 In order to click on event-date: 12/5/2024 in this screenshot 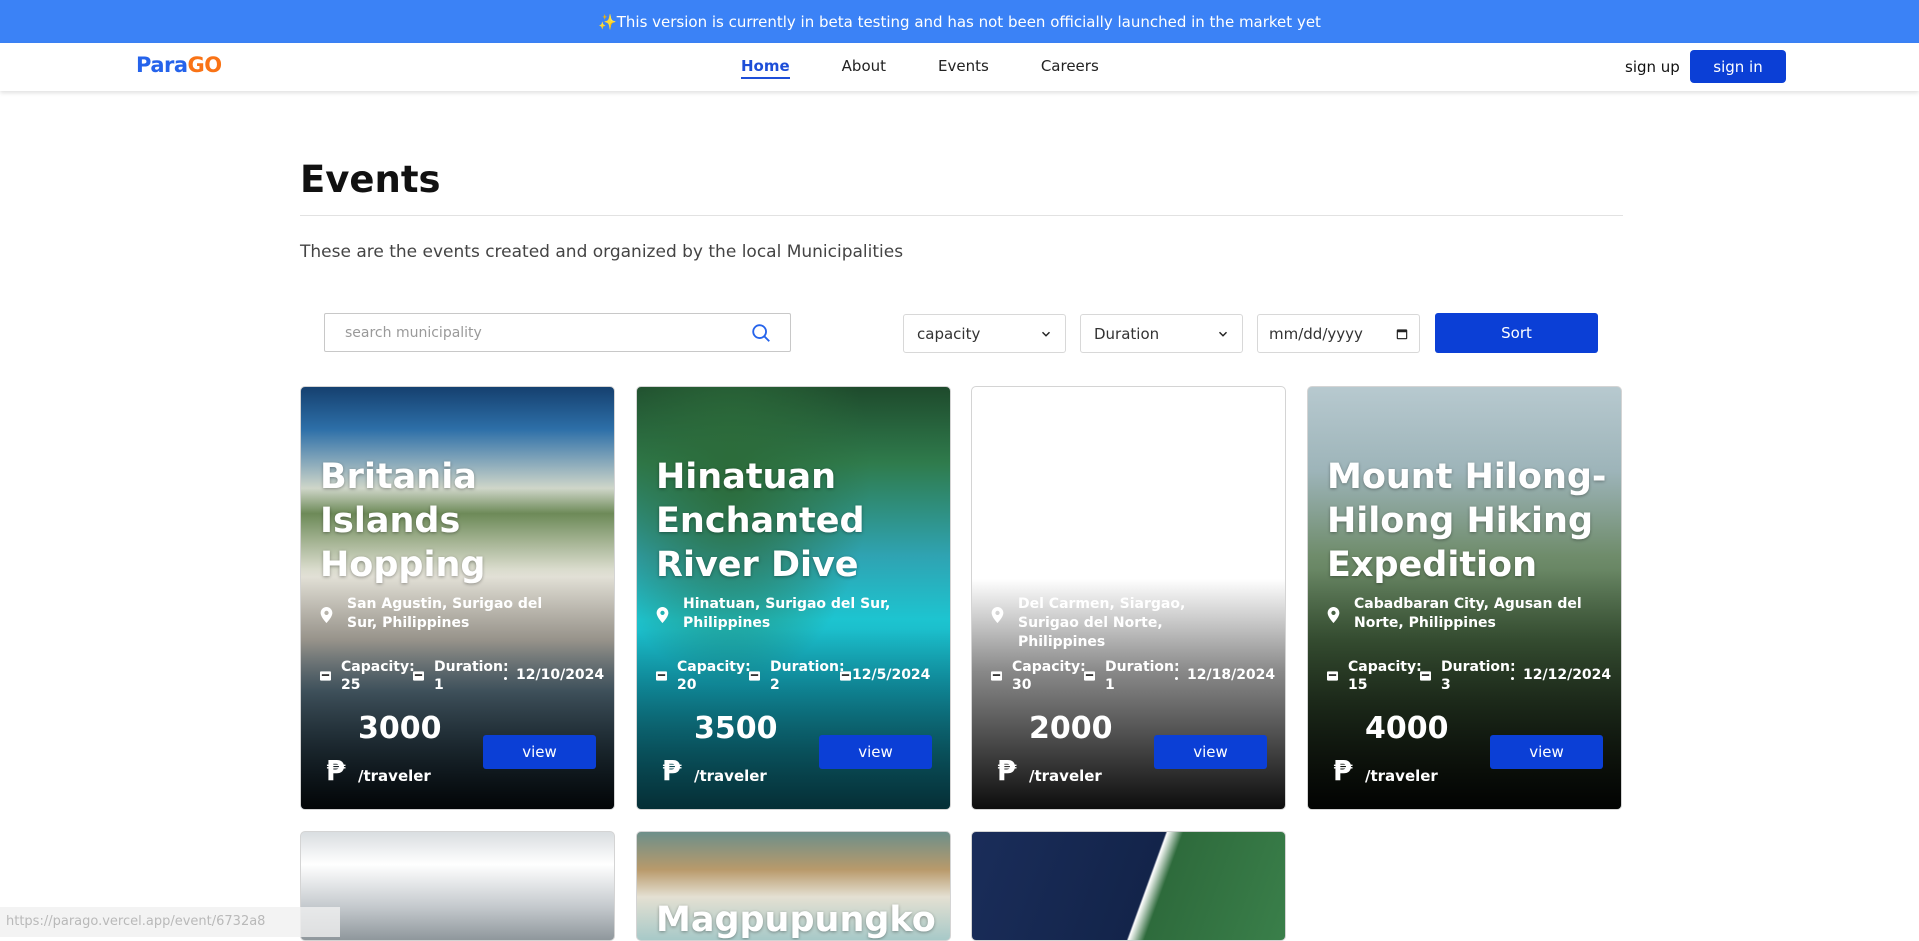, I will do `click(891, 675)`.